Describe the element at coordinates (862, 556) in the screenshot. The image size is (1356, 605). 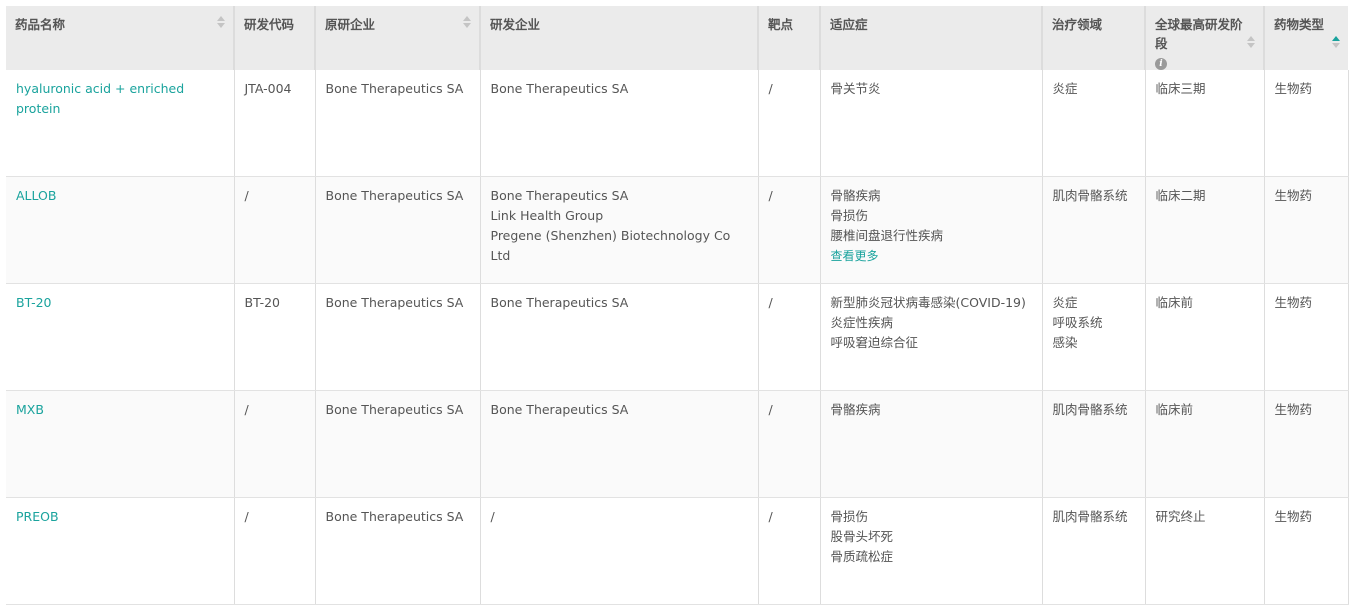
I see `indication: 骨质疏松症` at that location.